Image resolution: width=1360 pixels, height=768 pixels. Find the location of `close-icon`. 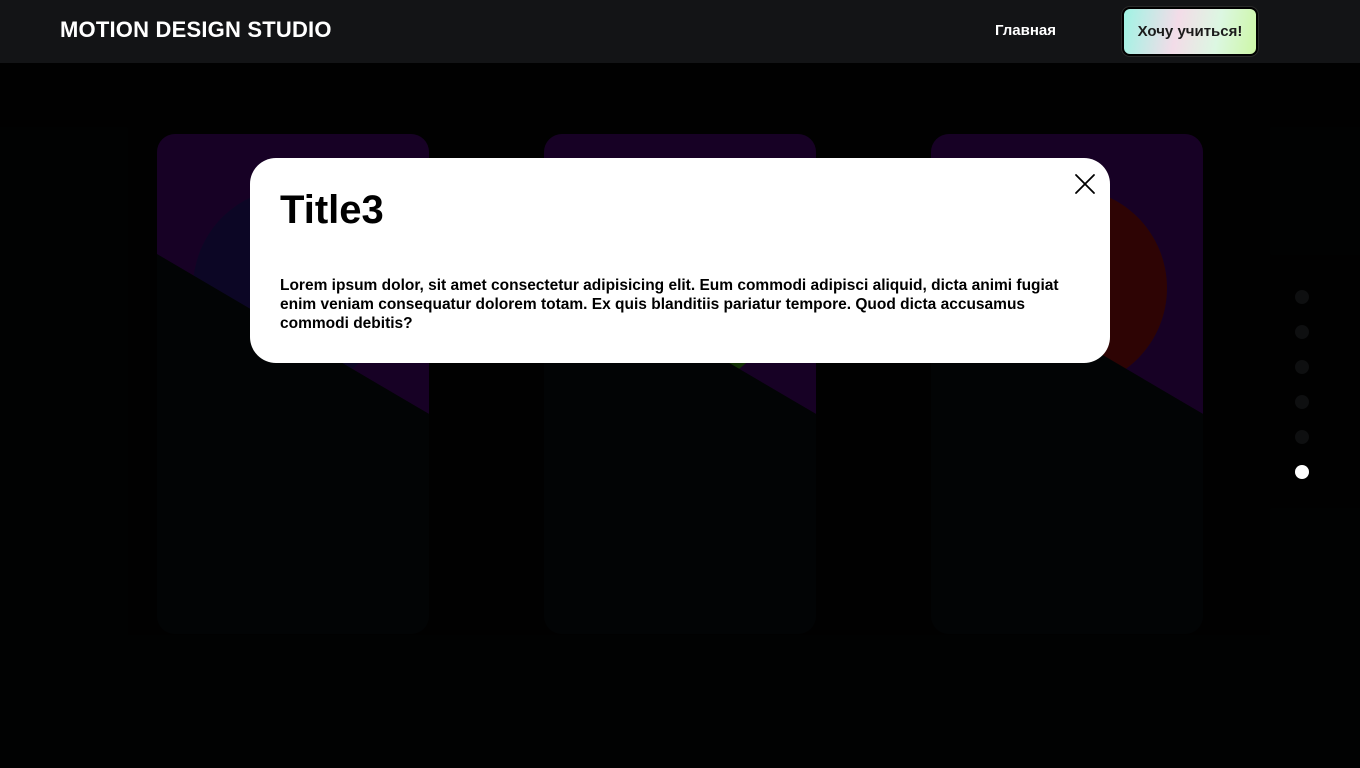

close-icon is located at coordinates (1085, 184).